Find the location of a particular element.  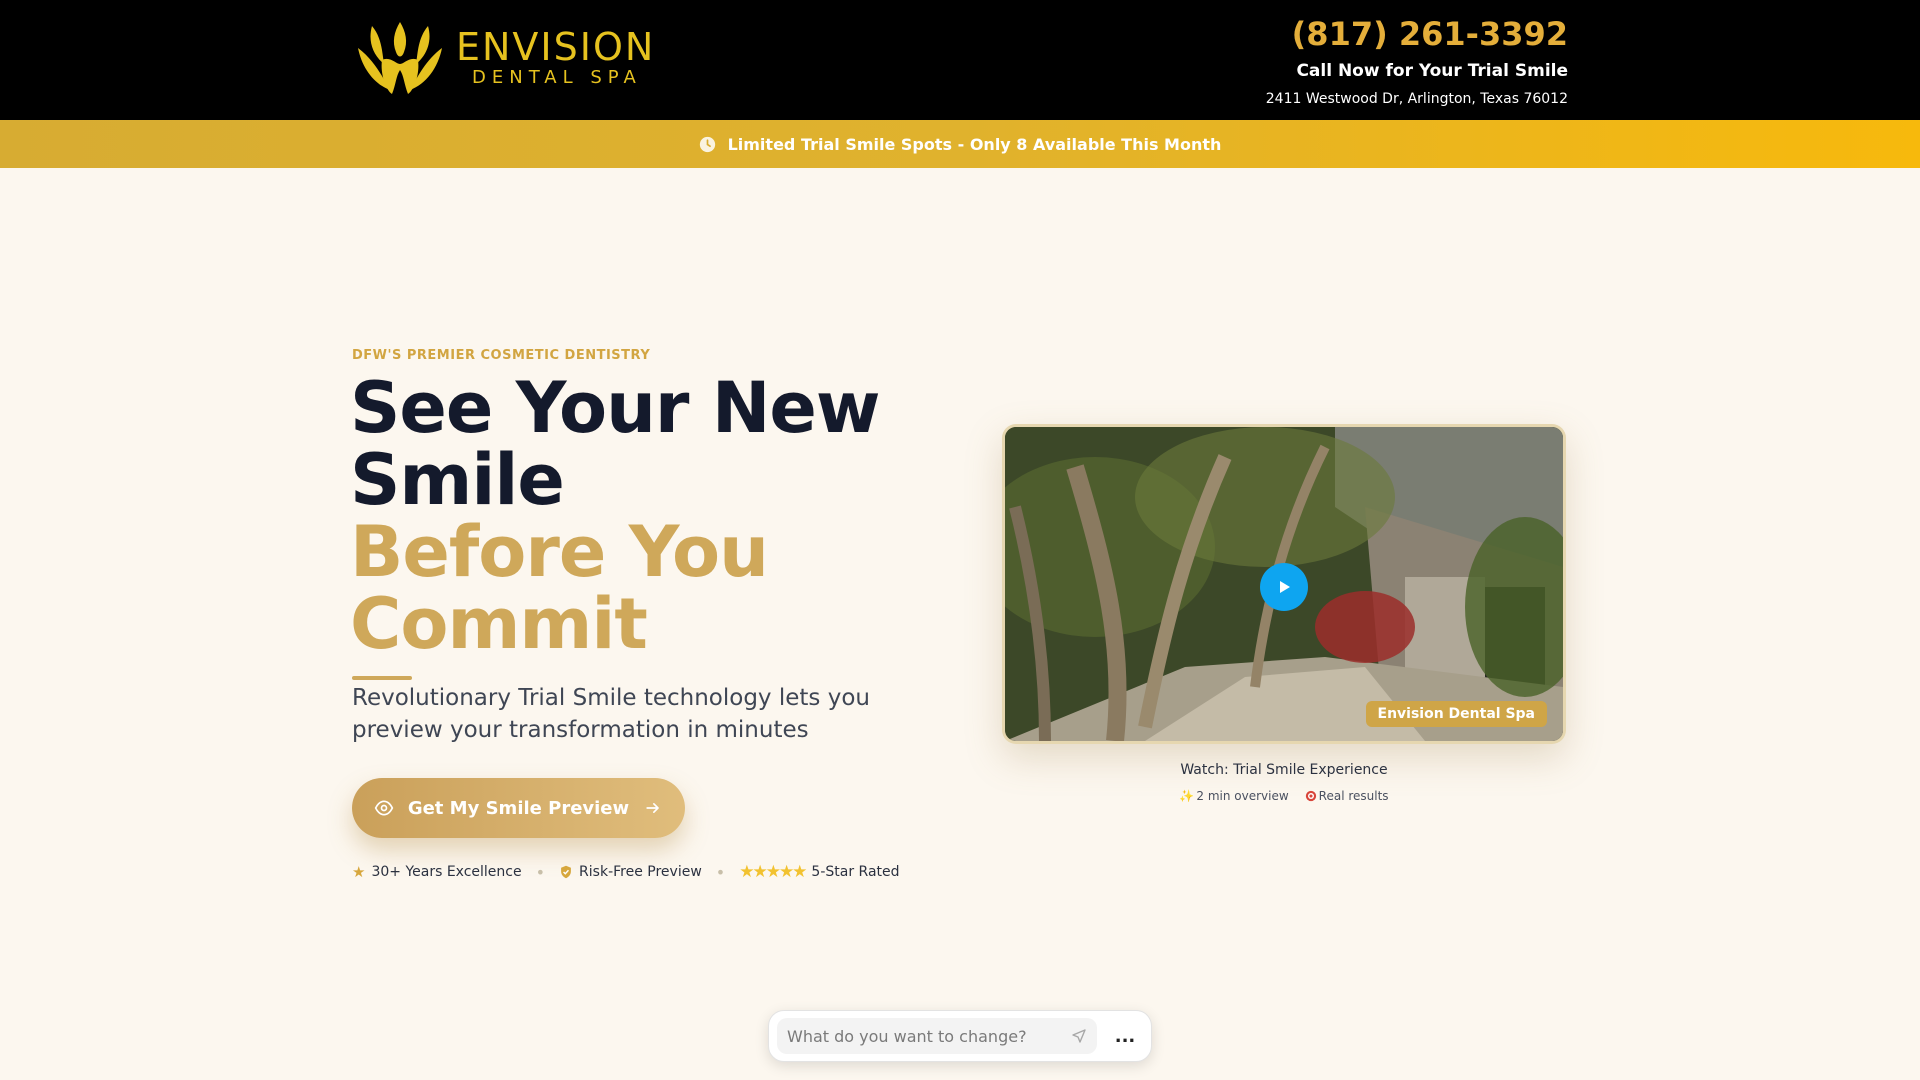

play-icon is located at coordinates (1285, 587).